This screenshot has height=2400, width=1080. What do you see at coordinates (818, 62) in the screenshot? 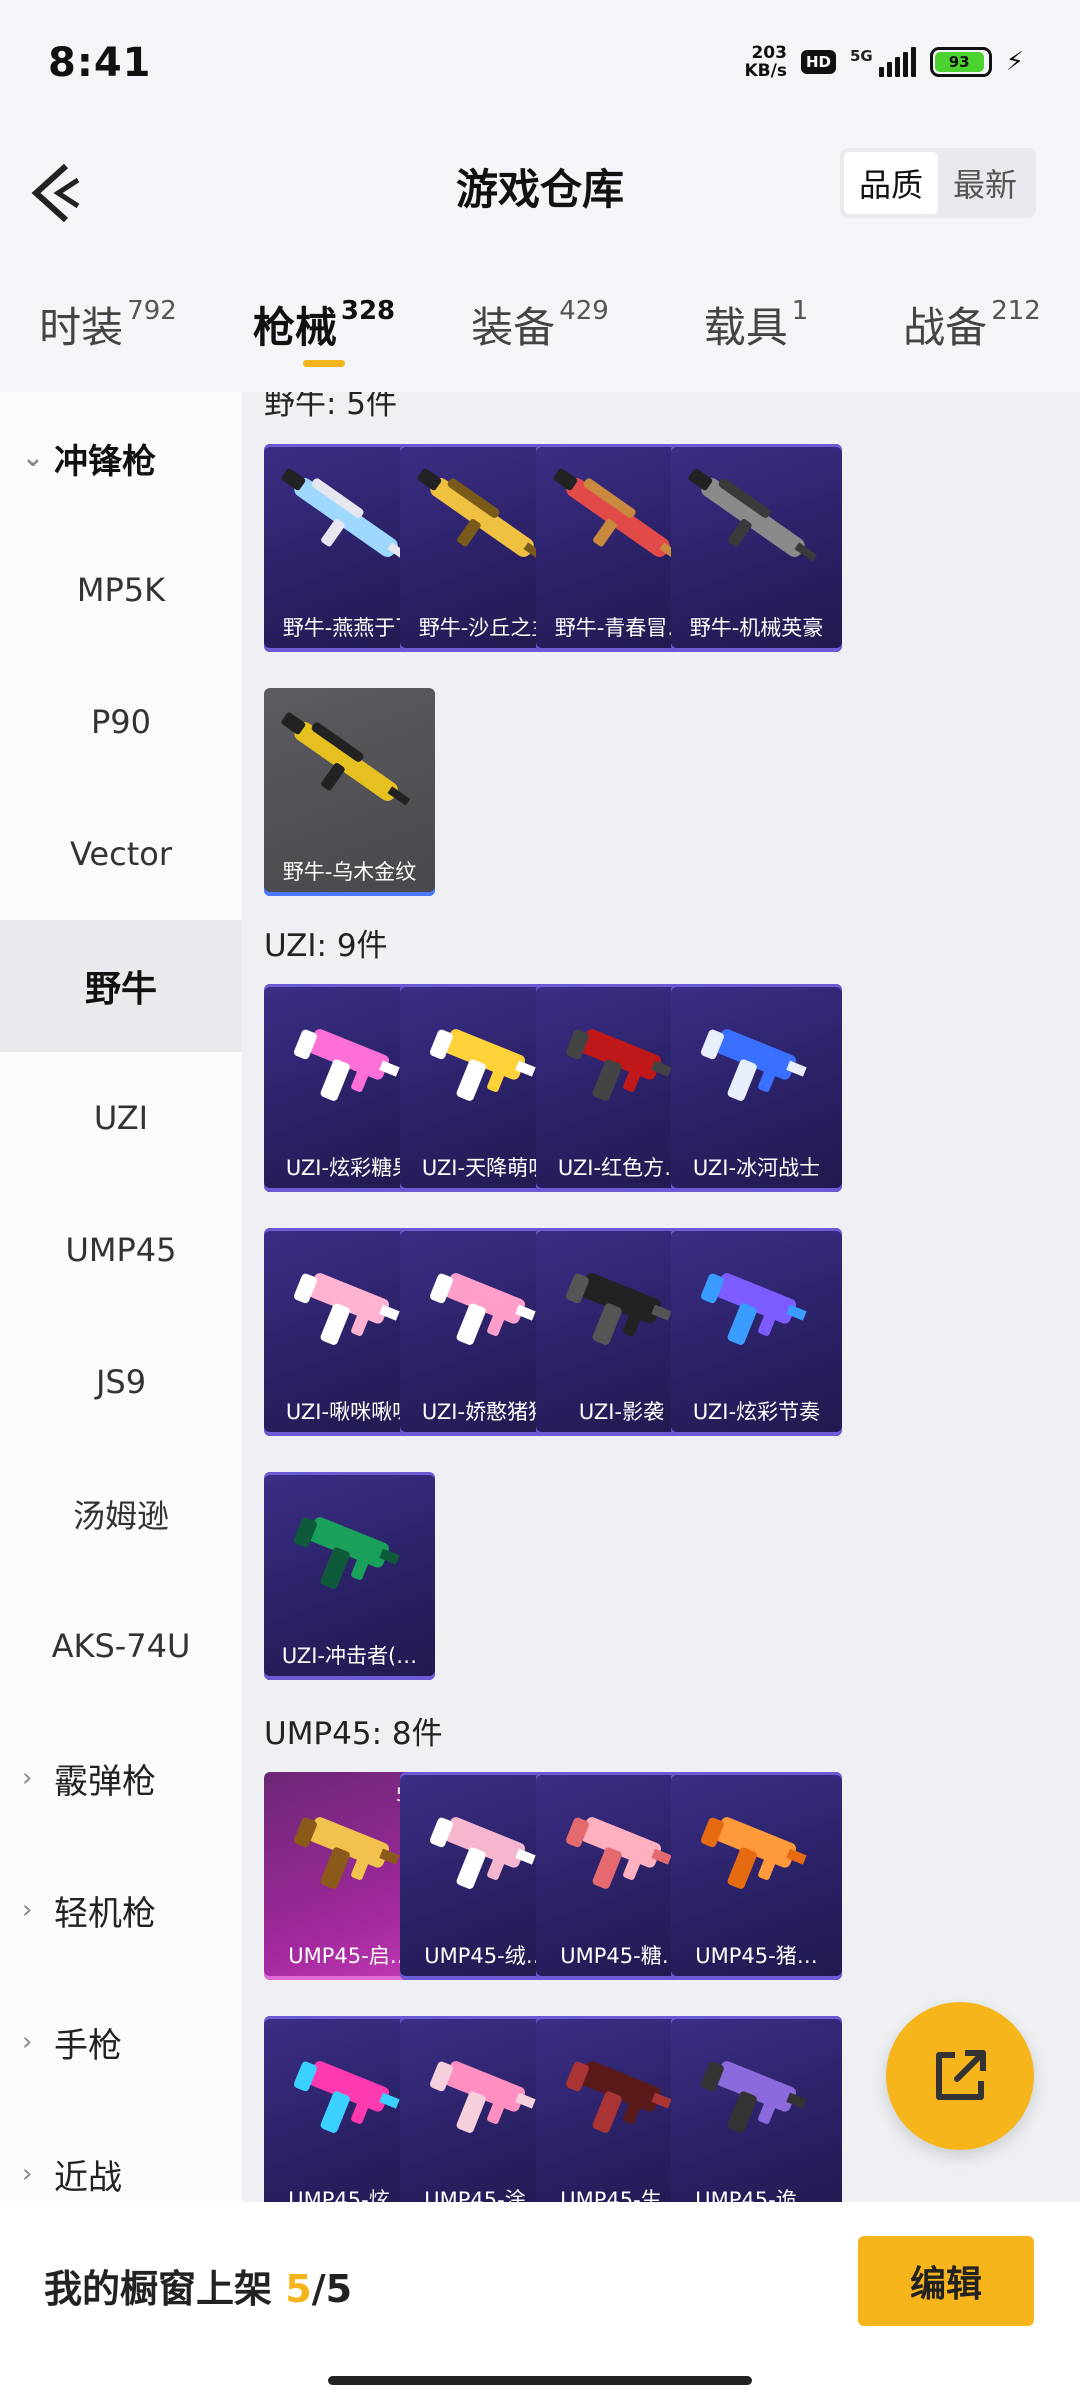
I see `hd-icon: HD` at bounding box center [818, 62].